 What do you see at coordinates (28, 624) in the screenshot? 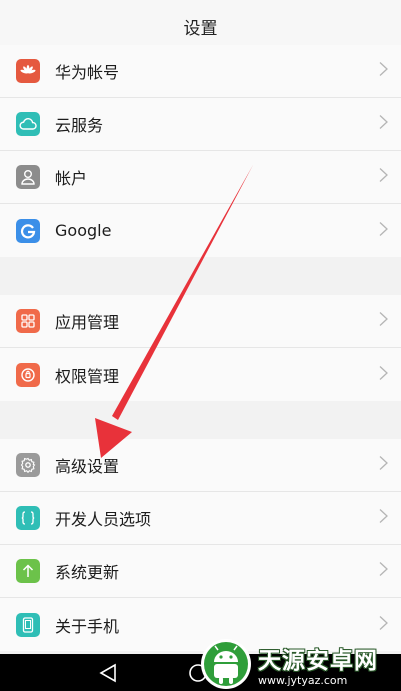
I see `phone-icon` at bounding box center [28, 624].